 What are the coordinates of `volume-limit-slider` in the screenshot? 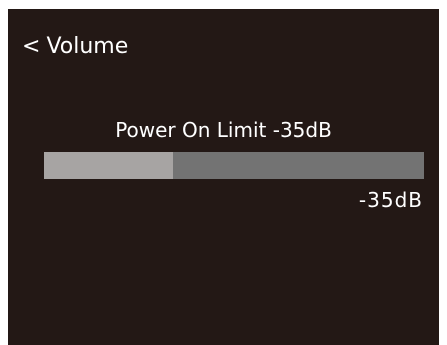 It's located at (234, 165).